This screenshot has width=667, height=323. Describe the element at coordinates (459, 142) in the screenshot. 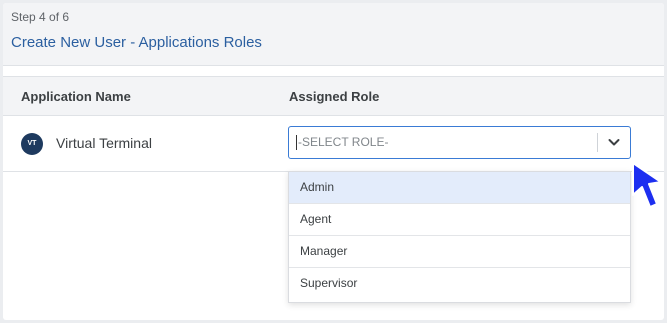

I see `role-select: -SELECT ROLE-` at that location.